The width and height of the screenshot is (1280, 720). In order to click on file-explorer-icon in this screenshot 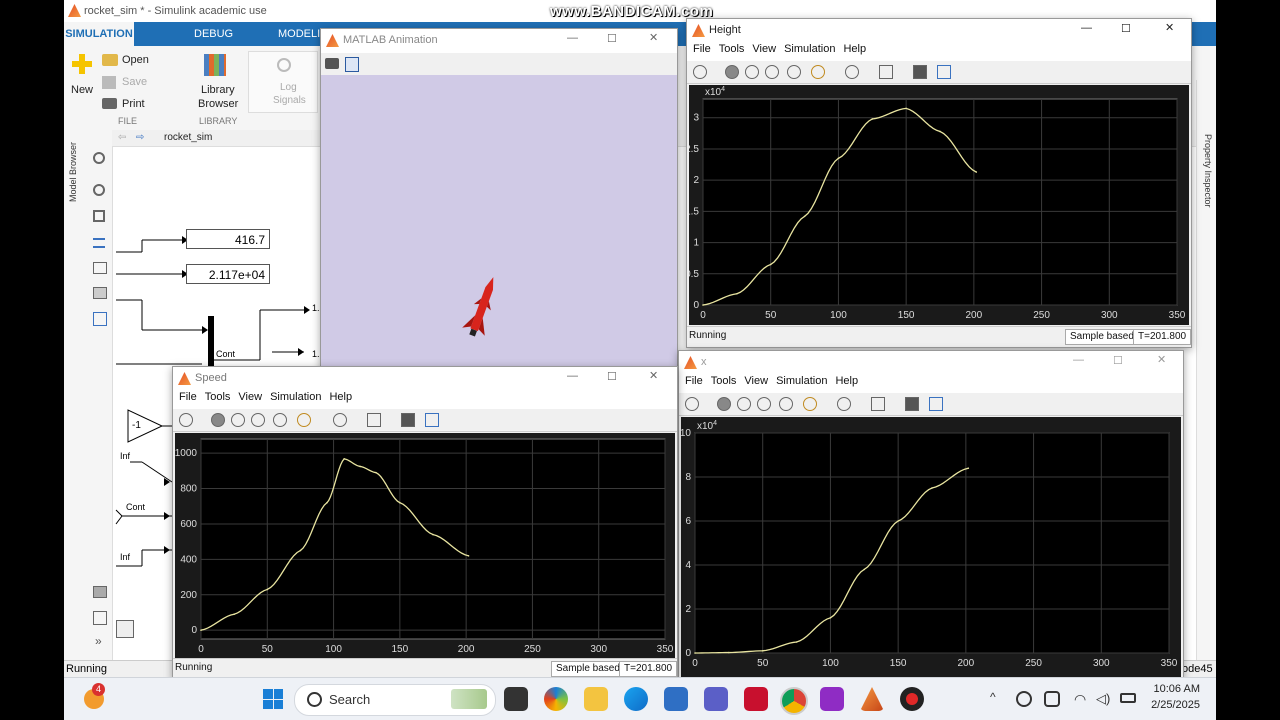, I will do `click(596, 699)`.